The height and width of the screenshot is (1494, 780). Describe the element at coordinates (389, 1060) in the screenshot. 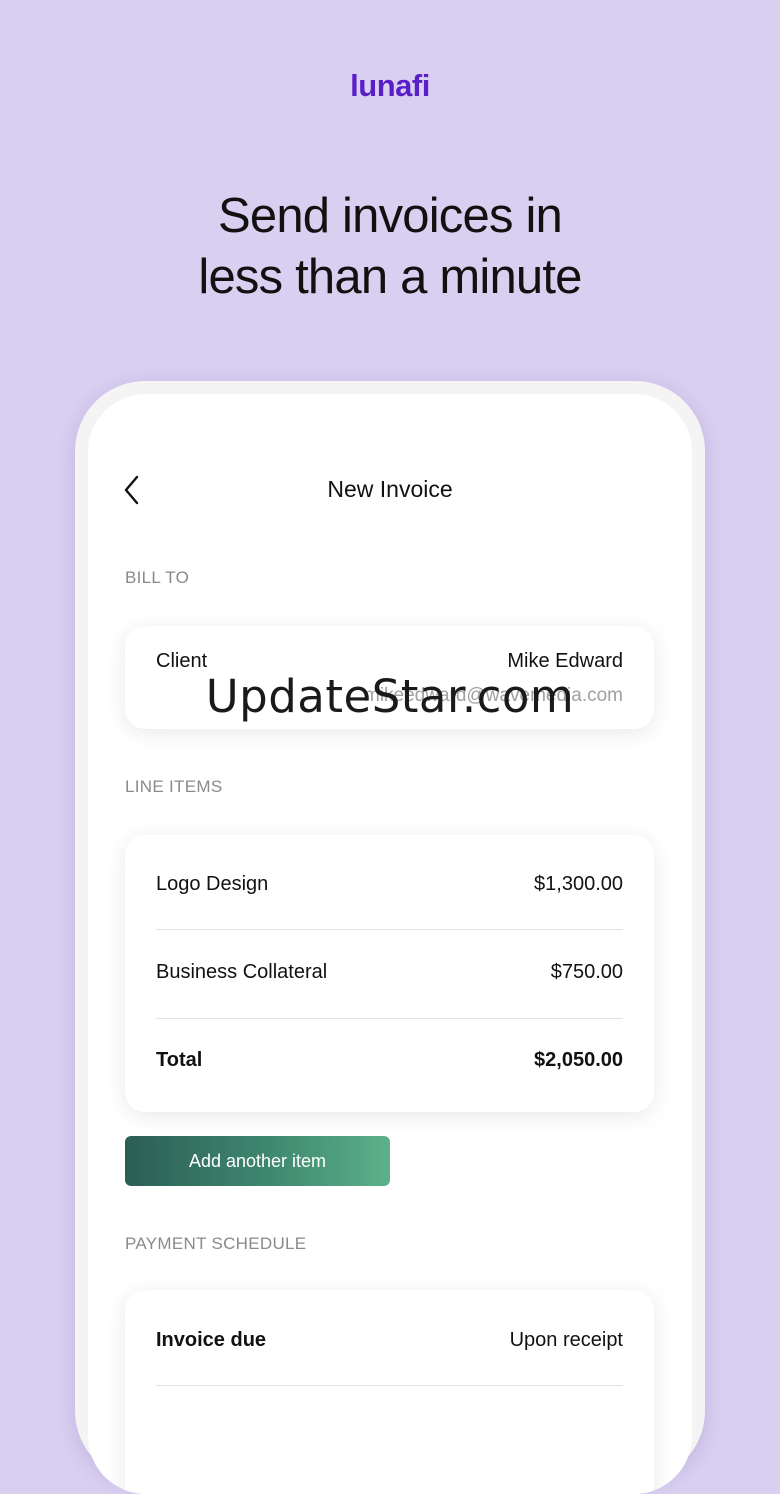

I see `total-row: Total $2,050.00` at that location.